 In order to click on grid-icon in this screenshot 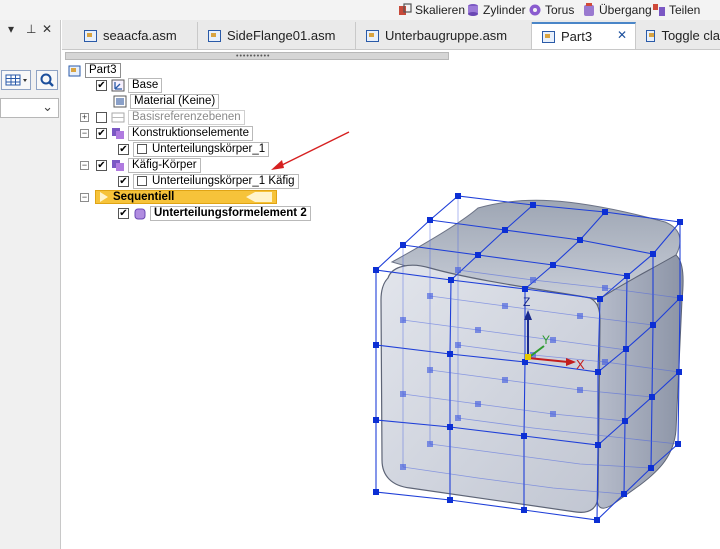, I will do `click(16, 80)`.